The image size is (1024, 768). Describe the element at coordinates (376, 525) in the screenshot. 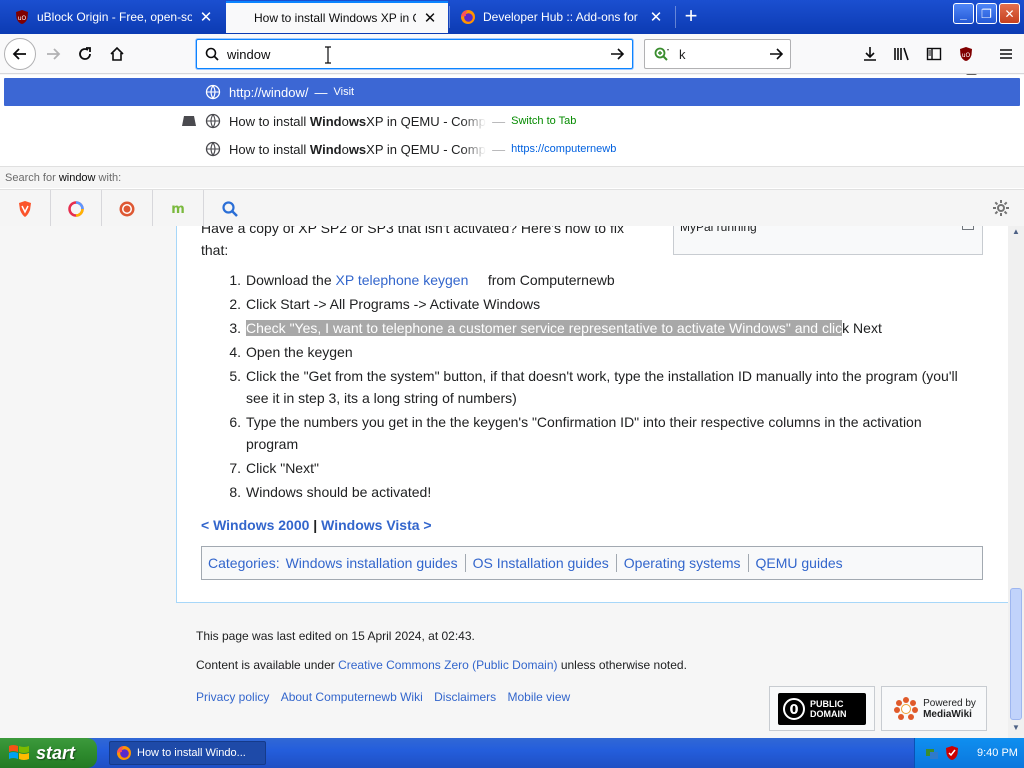

I see `next-link-windows-vista: Windows Vista >` at that location.